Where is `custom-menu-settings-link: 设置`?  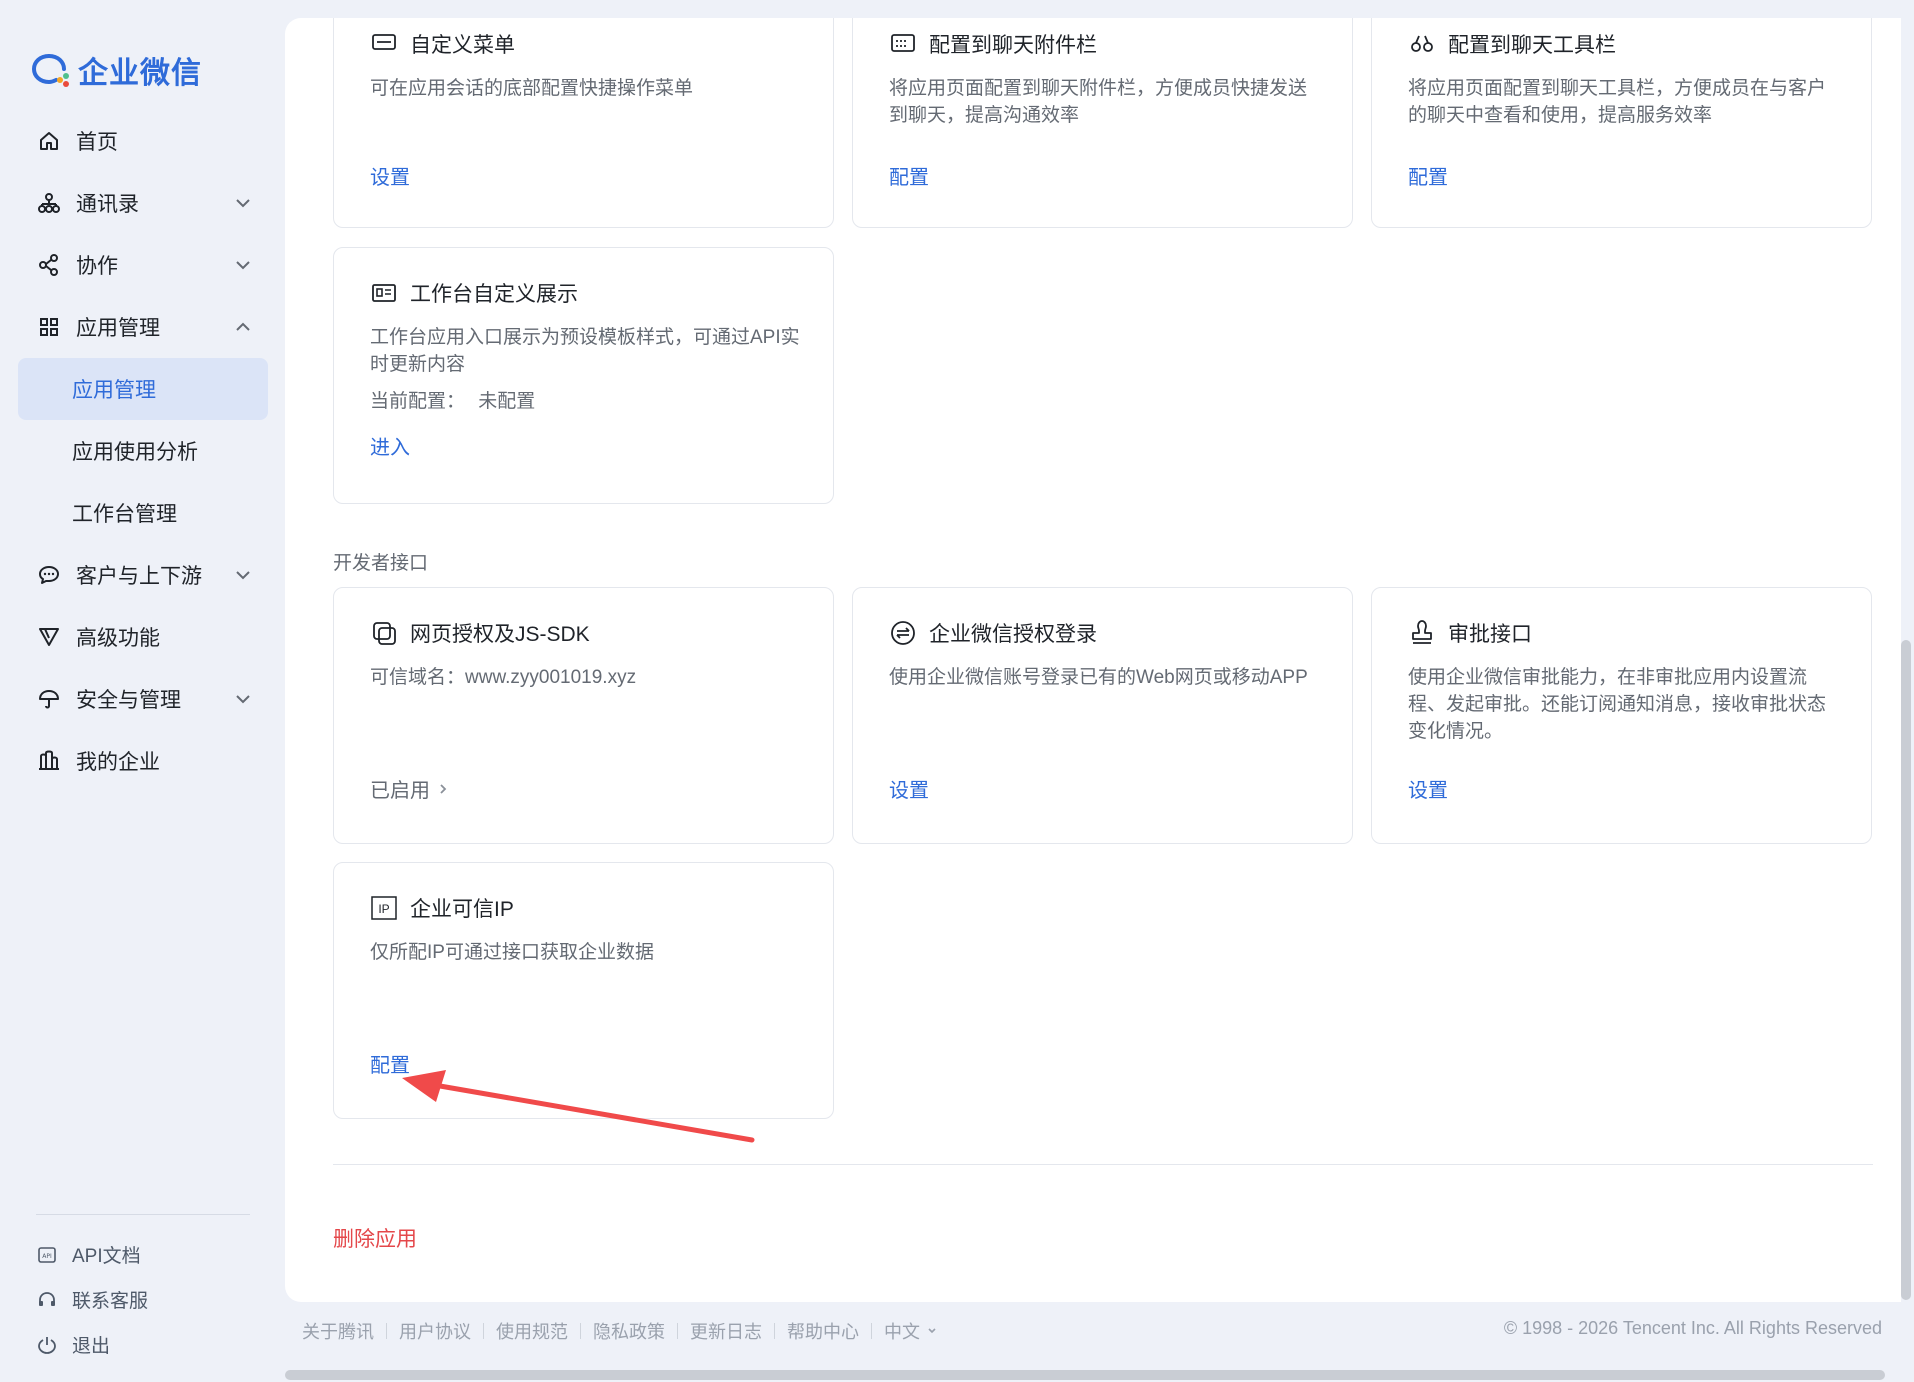 custom-menu-settings-link: 设置 is located at coordinates (390, 175).